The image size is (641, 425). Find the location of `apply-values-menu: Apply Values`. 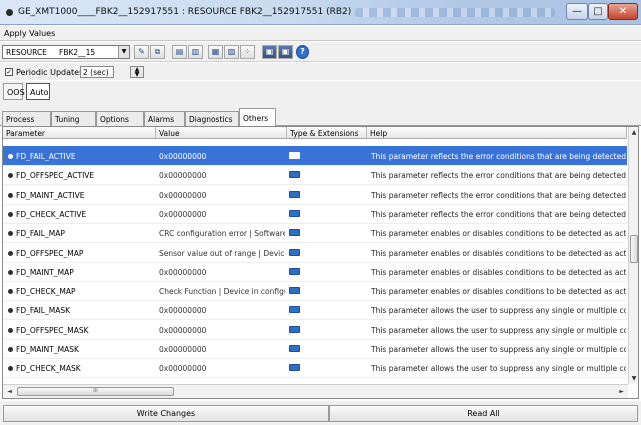

apply-values-menu: Apply Values is located at coordinates (29, 33).